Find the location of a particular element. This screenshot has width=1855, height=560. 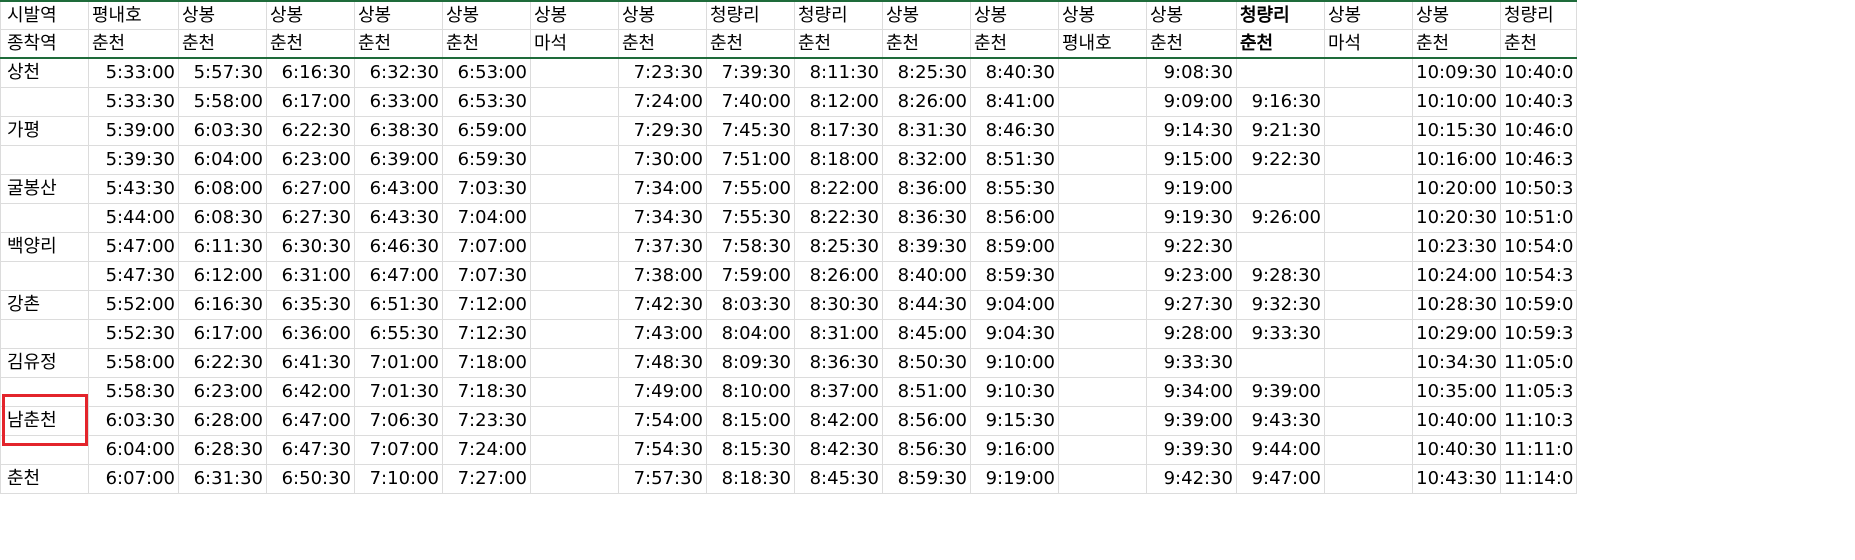

cell-station-name: 굴봉산 is located at coordinates (44, 189).